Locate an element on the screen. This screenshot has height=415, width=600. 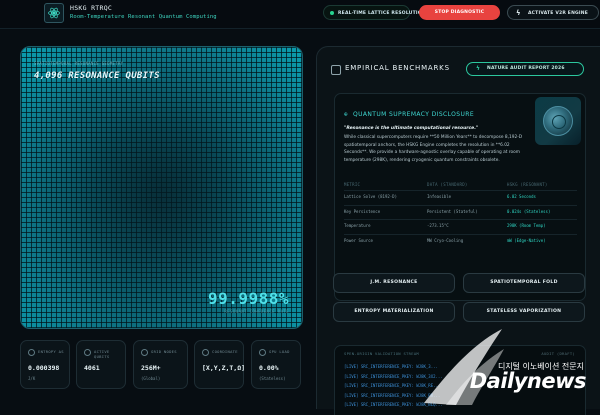
table-cell: Power Source is located at coordinates (358, 240).